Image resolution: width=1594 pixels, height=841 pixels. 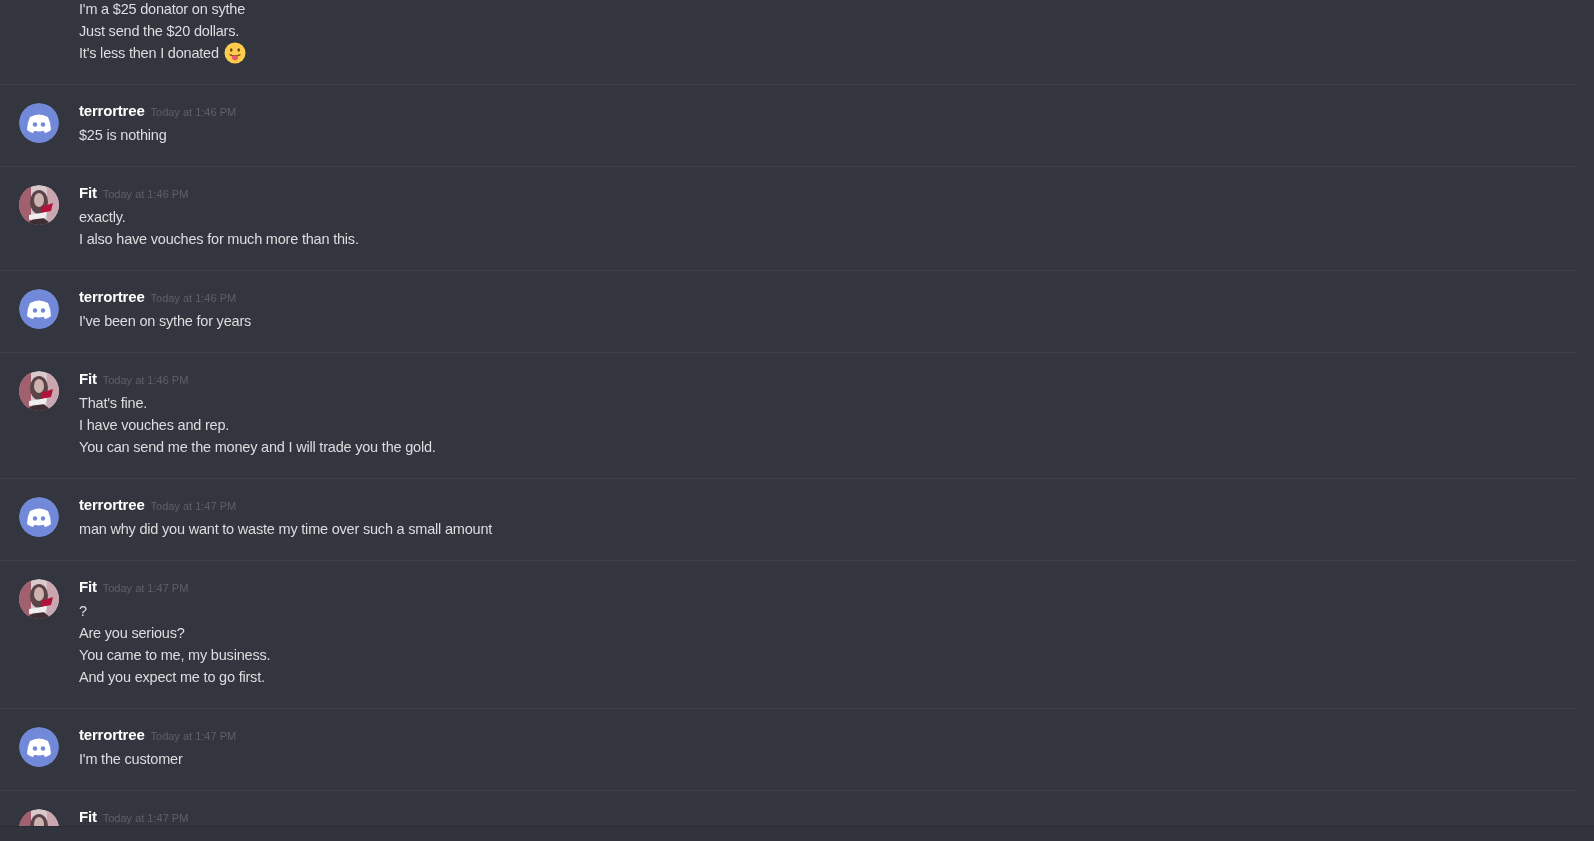 What do you see at coordinates (123, 135) in the screenshot?
I see `message-text: $25 is nothing` at bounding box center [123, 135].